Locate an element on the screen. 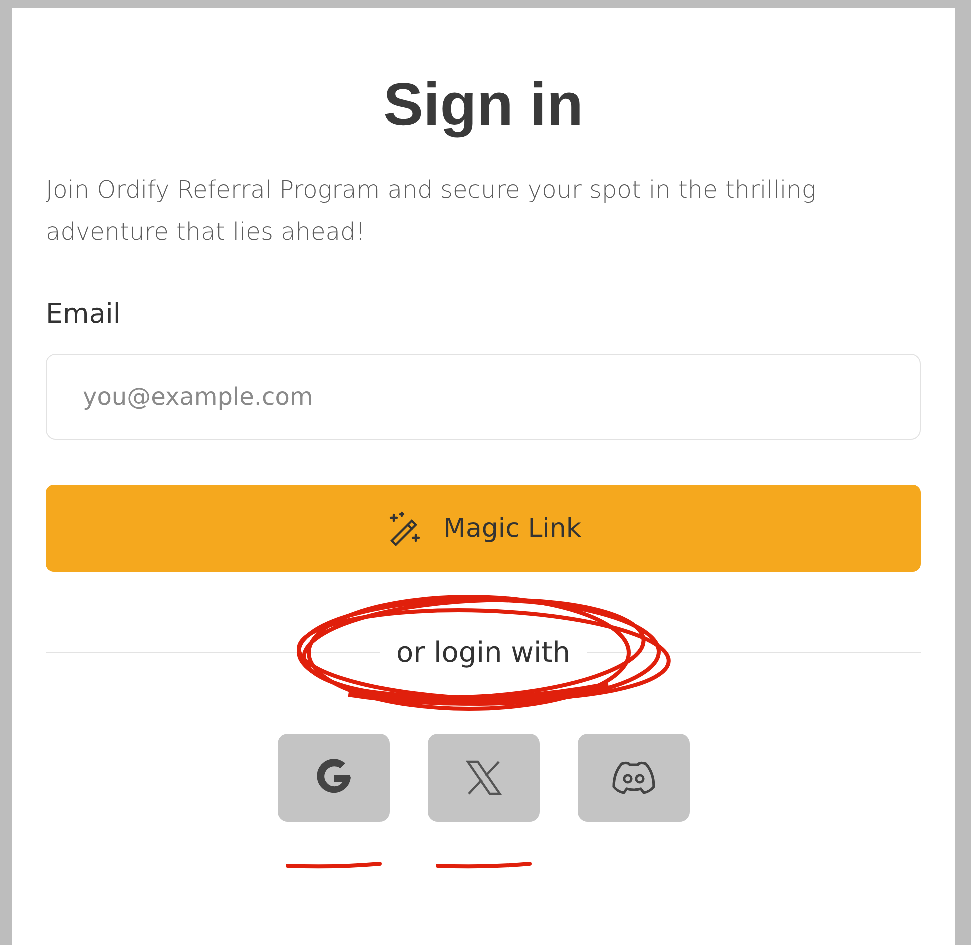  email-input-field: you@example.com is located at coordinates (483, 397).